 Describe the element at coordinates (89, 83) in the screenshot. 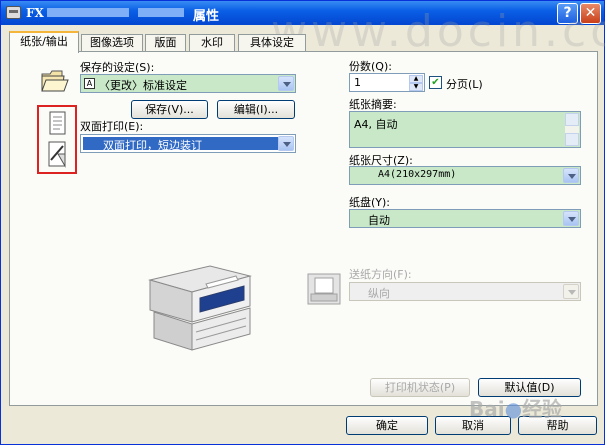

I see `setting-icon: A` at that location.